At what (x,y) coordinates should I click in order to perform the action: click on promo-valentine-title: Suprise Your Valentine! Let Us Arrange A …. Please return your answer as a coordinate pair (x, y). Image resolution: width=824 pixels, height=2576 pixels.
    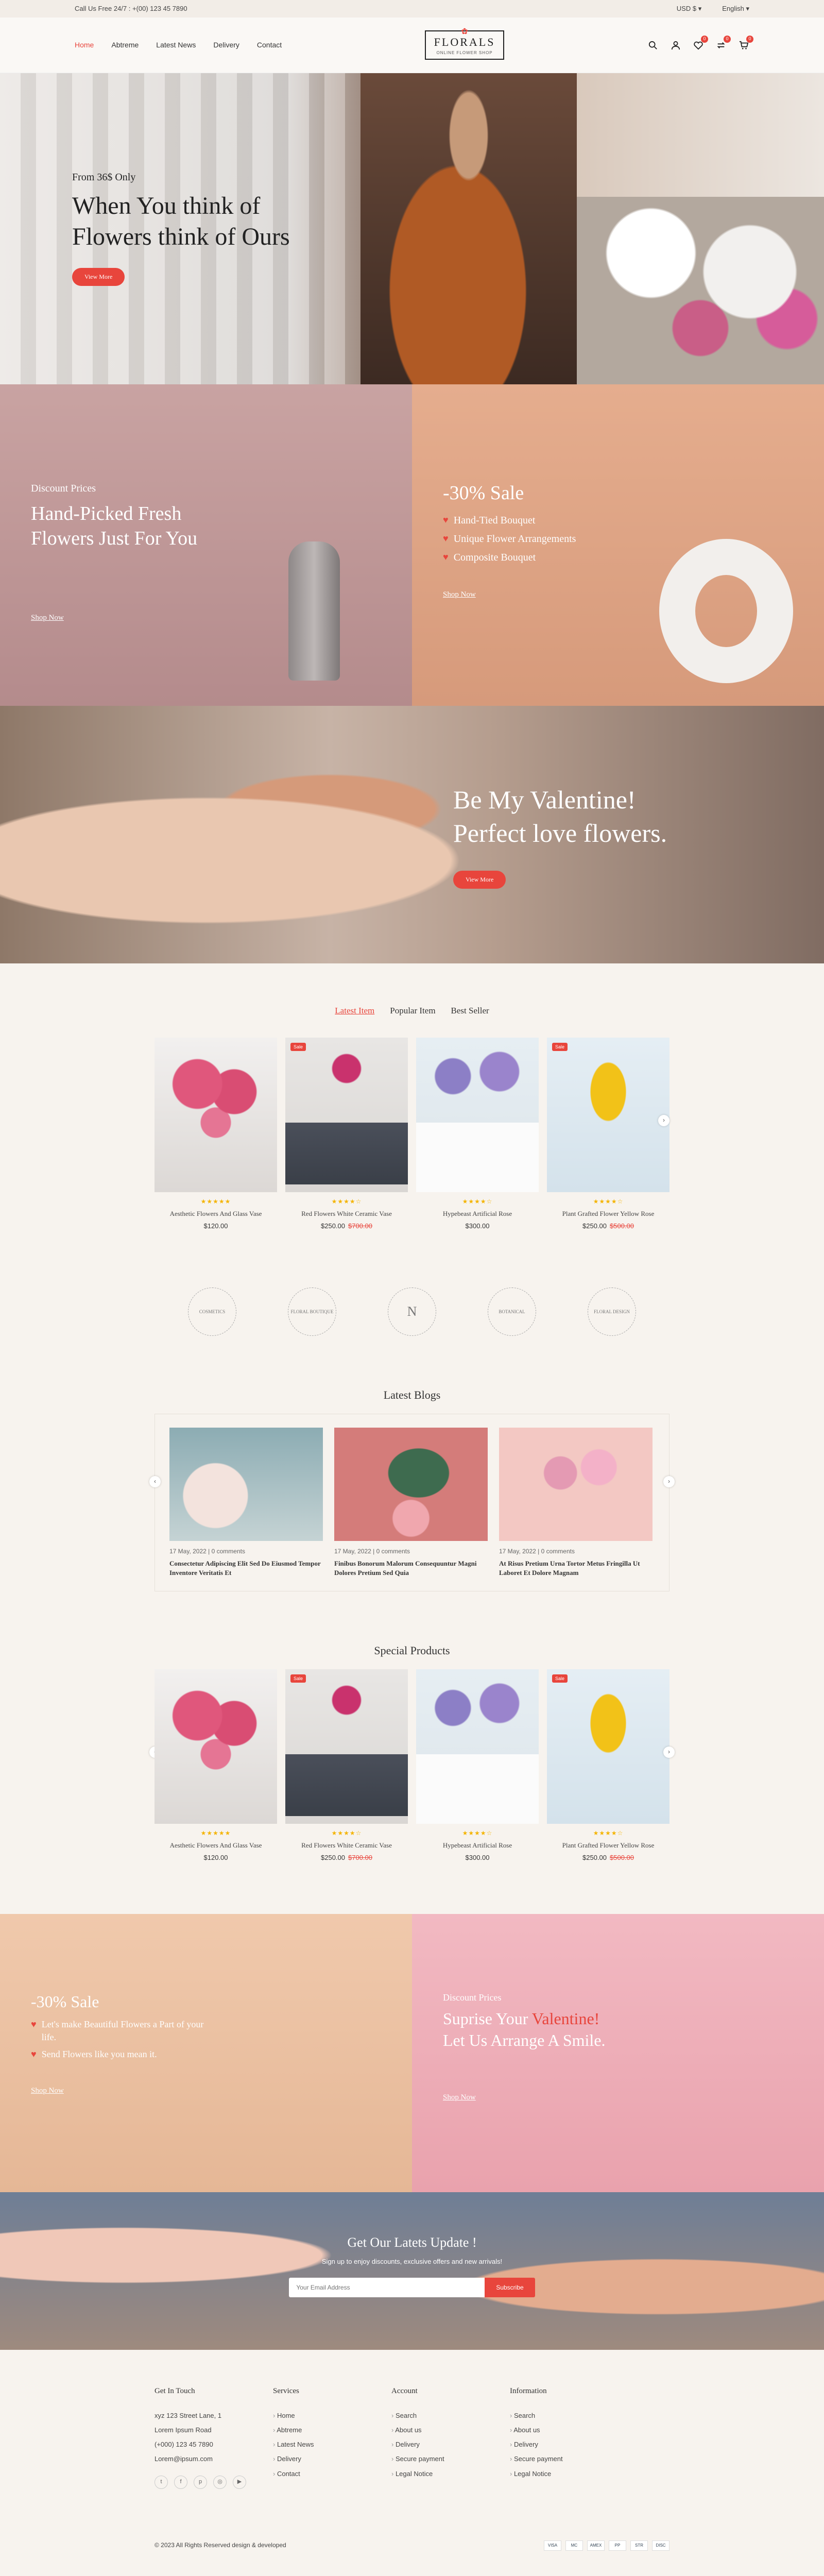
    Looking at the image, I should click on (524, 2029).